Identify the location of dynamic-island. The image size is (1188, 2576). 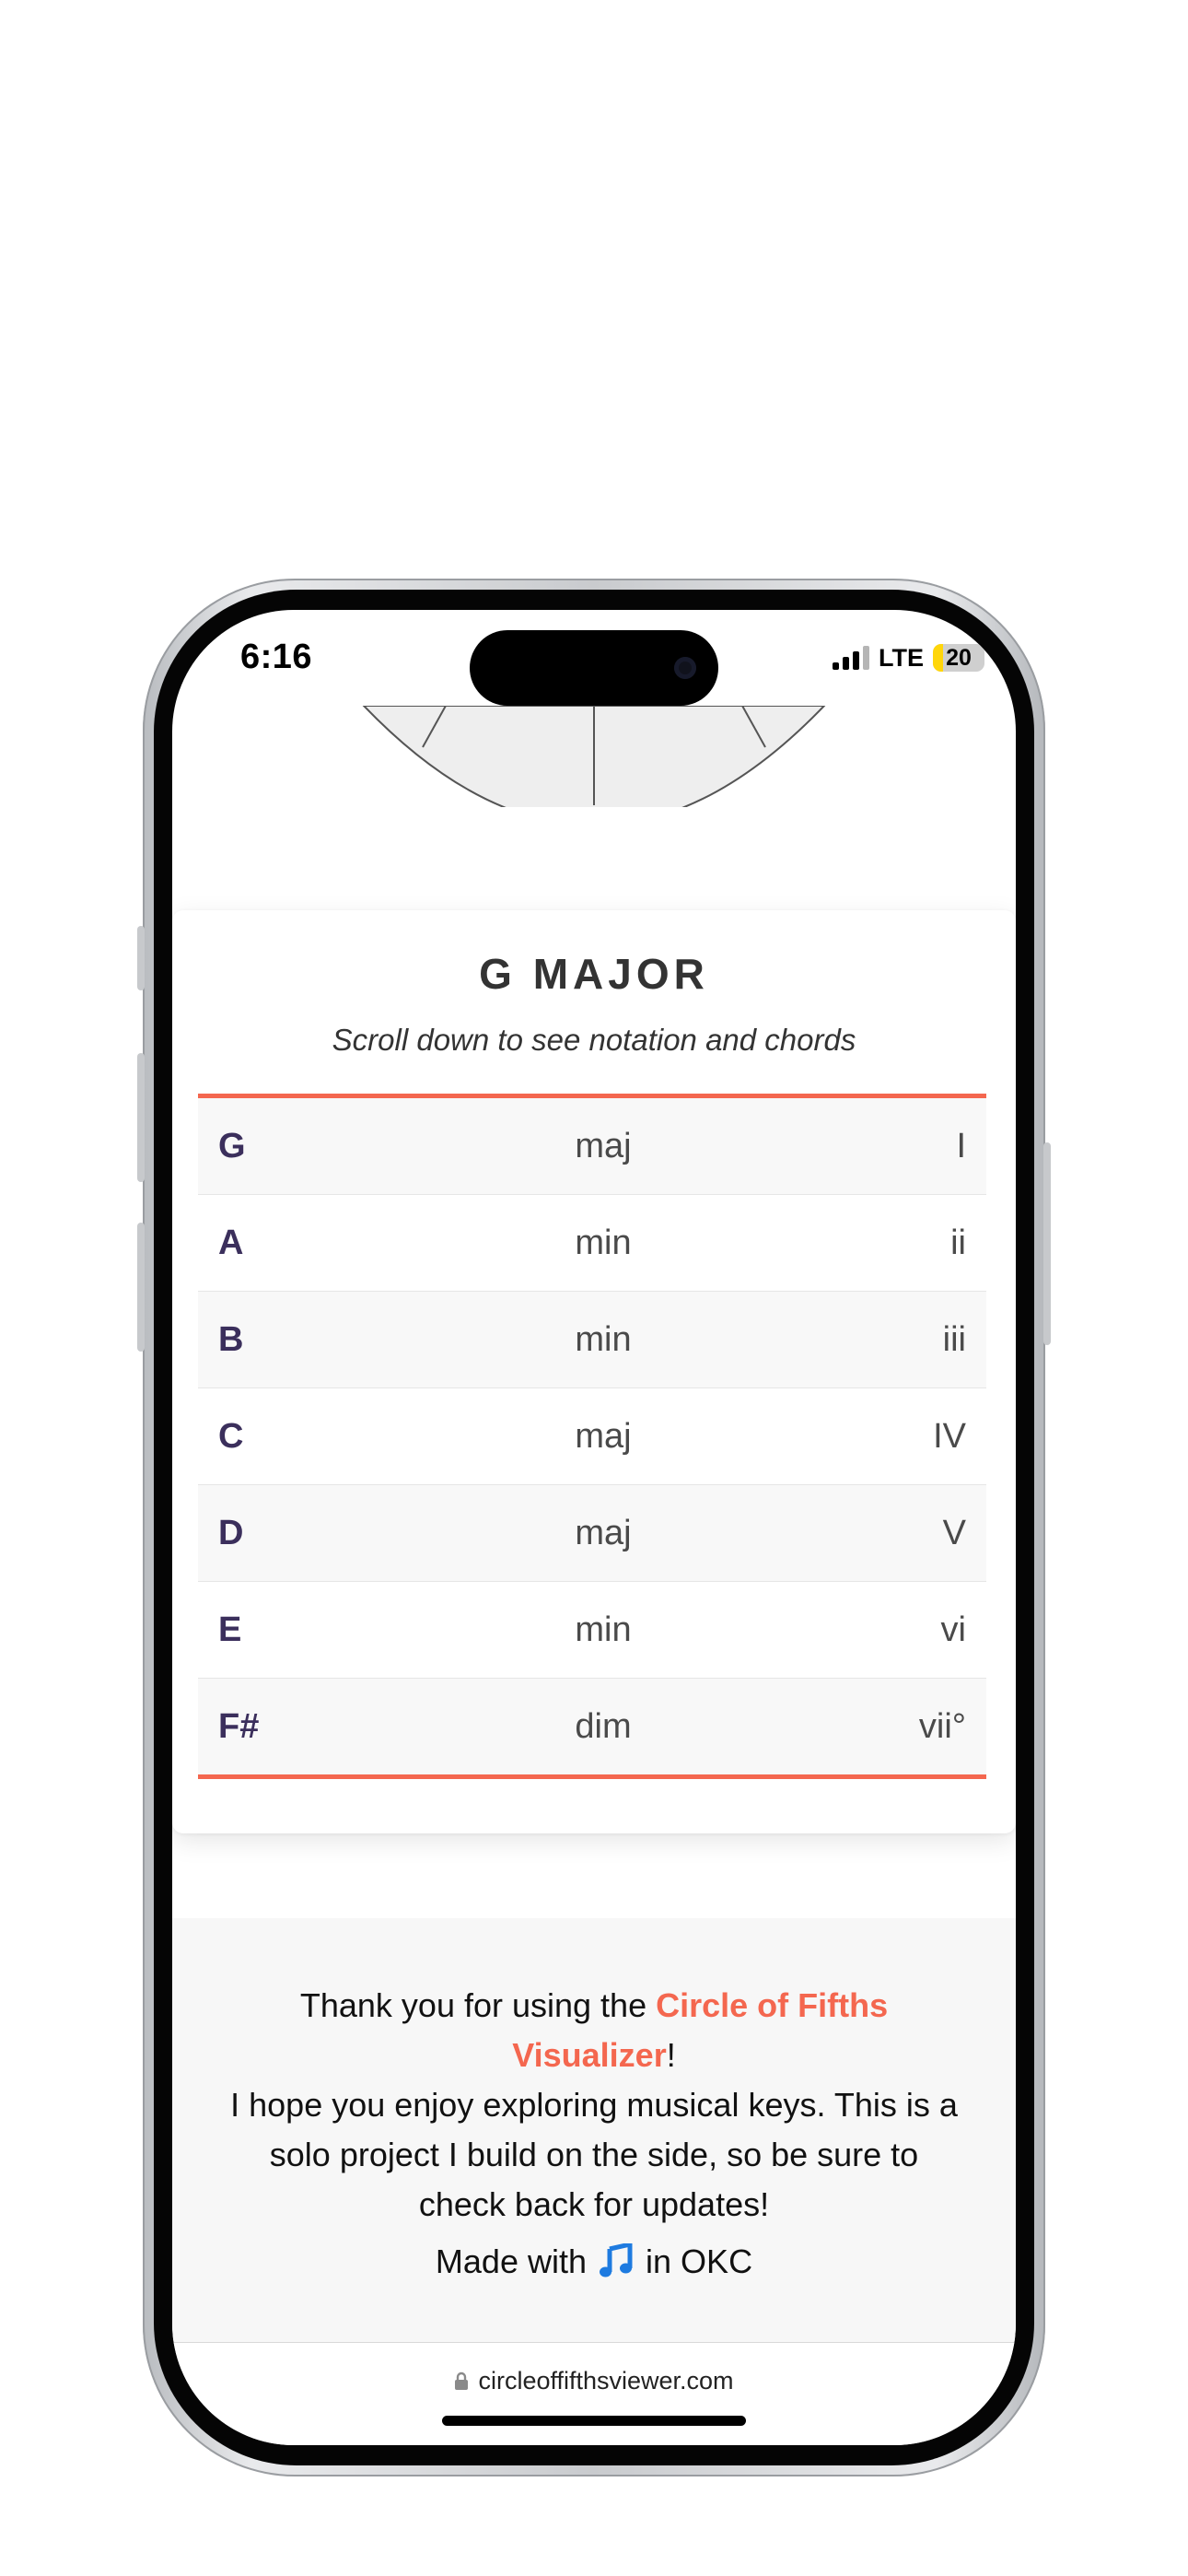
(594, 668).